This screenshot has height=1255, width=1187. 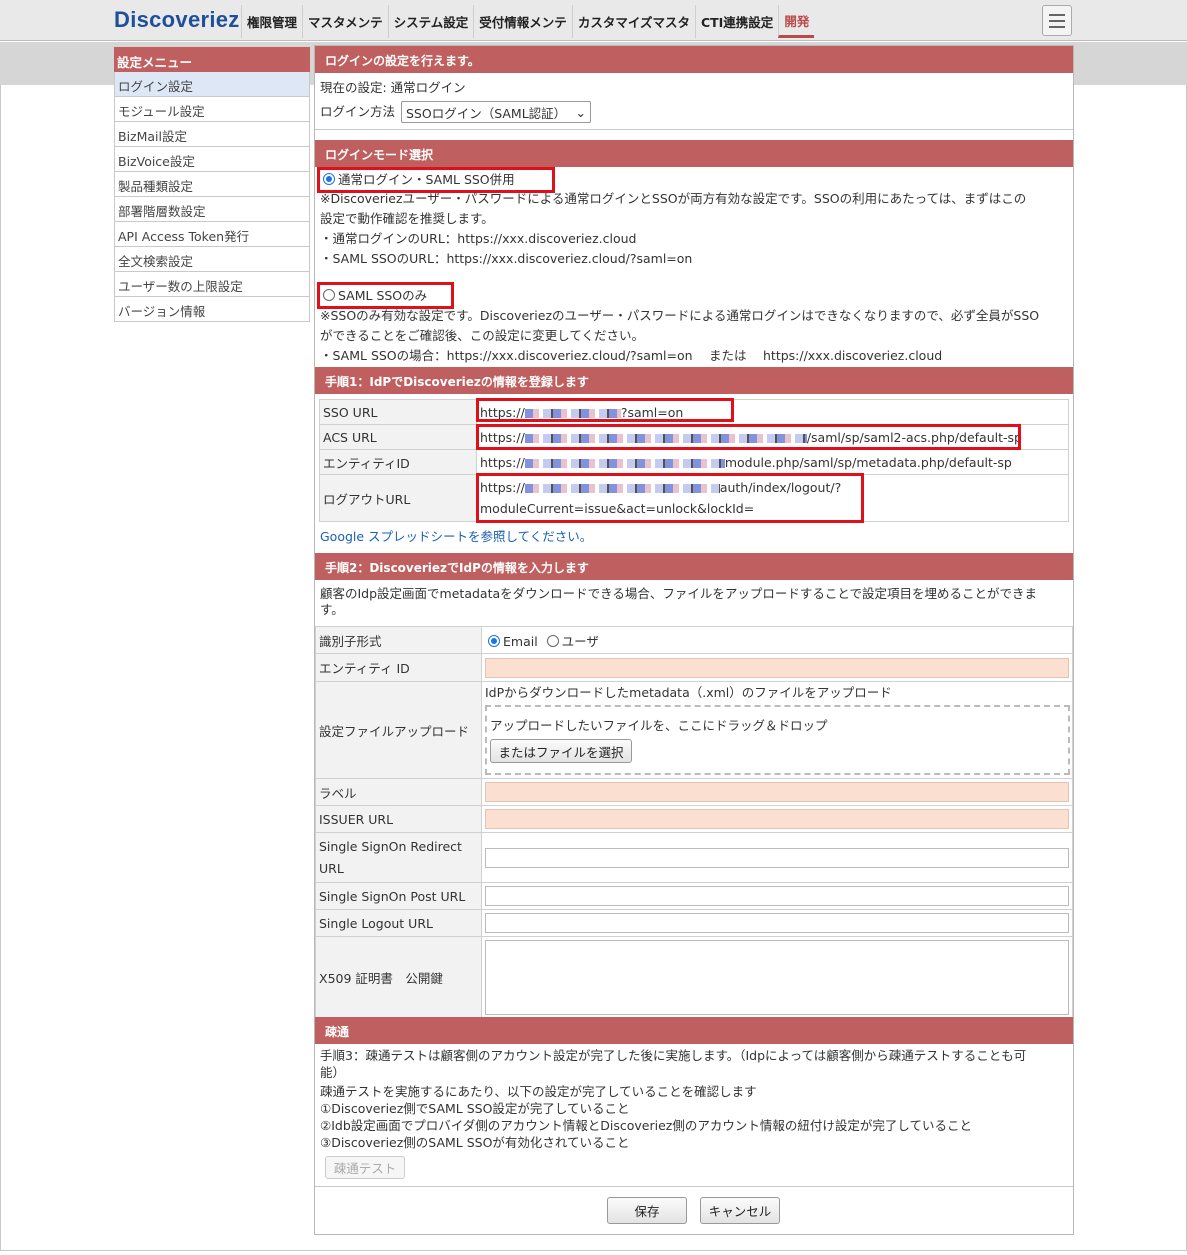 I want to click on menu-icon, so click(x=1057, y=20).